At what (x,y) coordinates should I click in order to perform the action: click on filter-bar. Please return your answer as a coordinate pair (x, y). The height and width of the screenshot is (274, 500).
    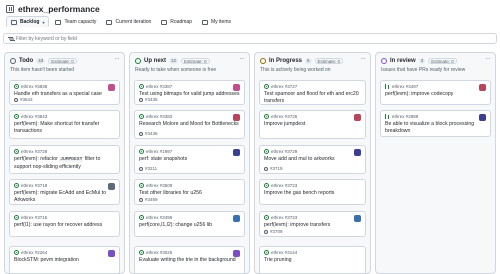
    Looking at the image, I should click on (250, 38).